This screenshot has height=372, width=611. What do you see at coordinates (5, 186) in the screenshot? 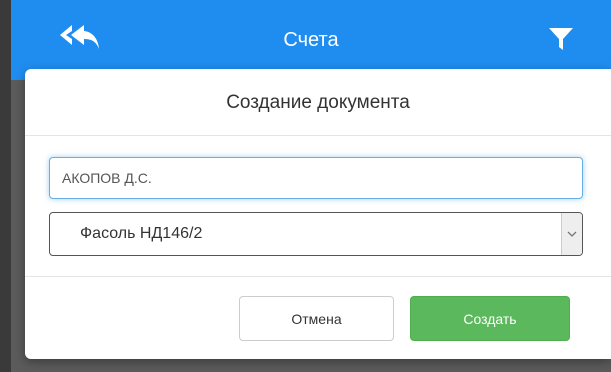
I see `background-strip` at bounding box center [5, 186].